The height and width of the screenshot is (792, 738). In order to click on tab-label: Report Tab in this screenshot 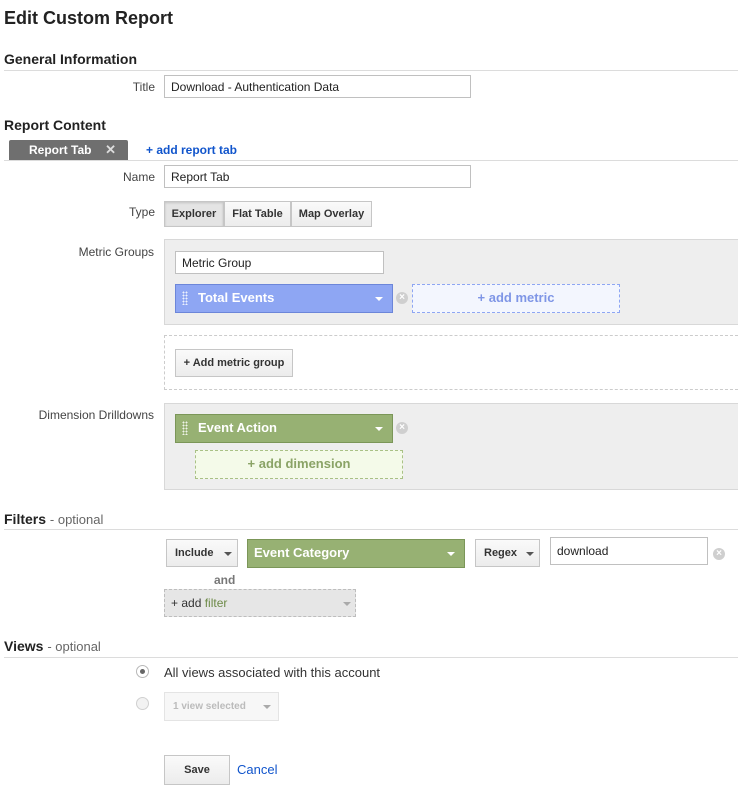, I will do `click(60, 150)`.